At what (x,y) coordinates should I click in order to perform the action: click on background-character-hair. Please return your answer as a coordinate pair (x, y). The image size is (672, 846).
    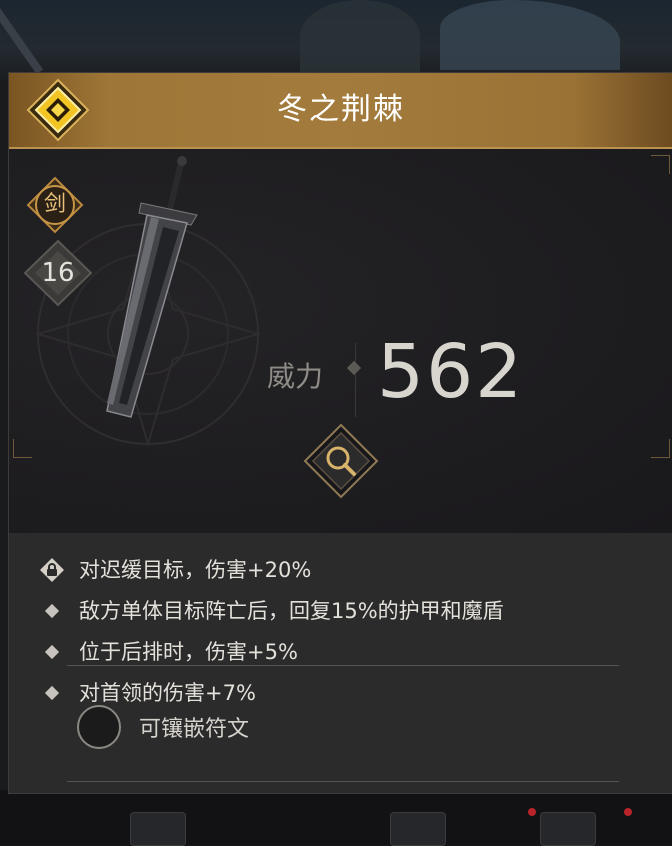
    Looking at the image, I should click on (530, 35).